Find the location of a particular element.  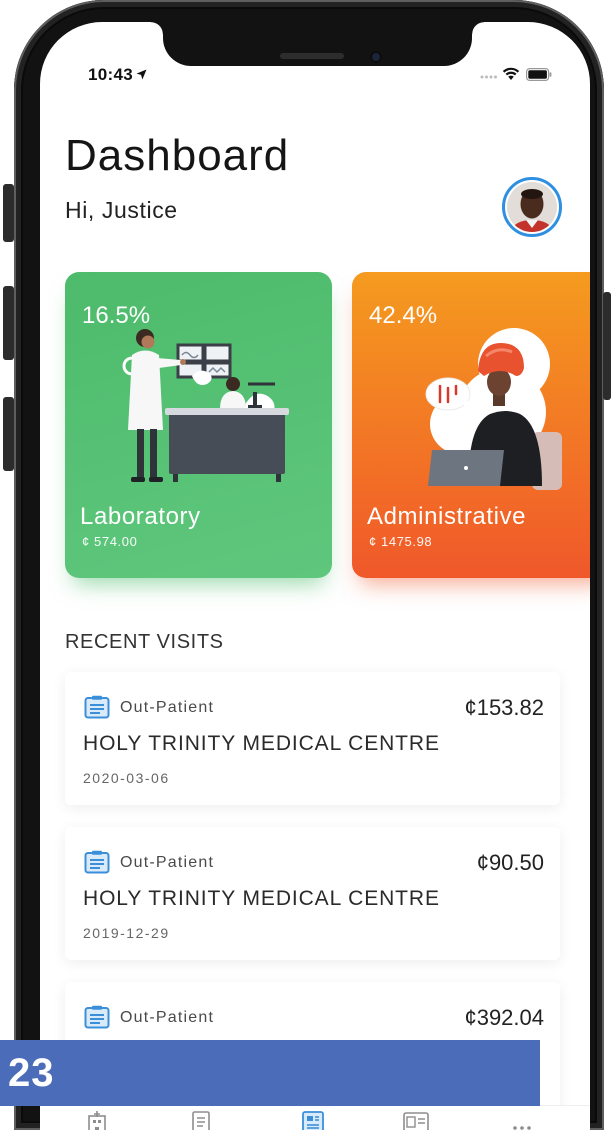

page-title: Dashboard is located at coordinates (177, 155).